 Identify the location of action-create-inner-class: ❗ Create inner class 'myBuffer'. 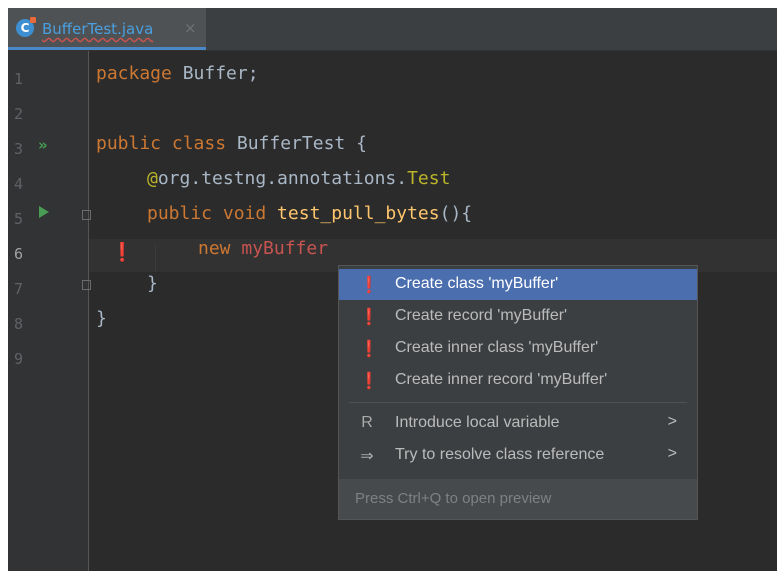
(518, 348).